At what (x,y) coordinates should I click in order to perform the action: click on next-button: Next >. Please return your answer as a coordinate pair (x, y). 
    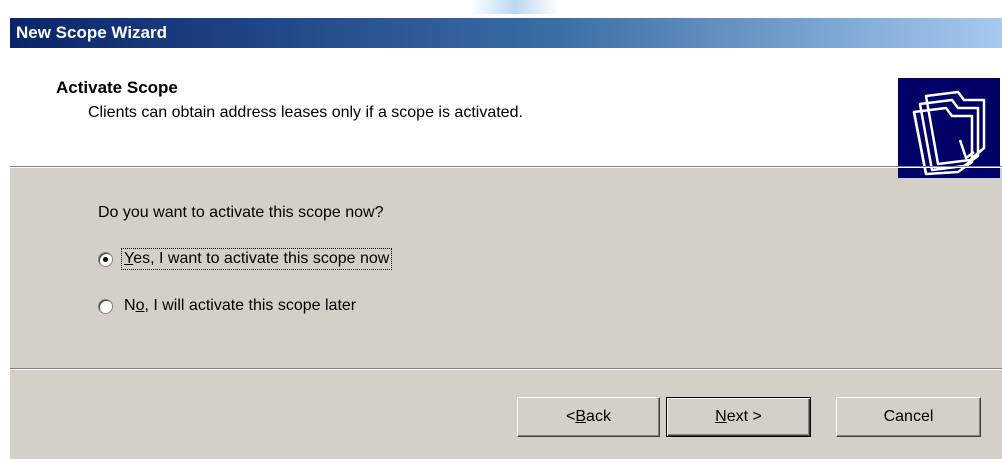
    Looking at the image, I should click on (738, 417).